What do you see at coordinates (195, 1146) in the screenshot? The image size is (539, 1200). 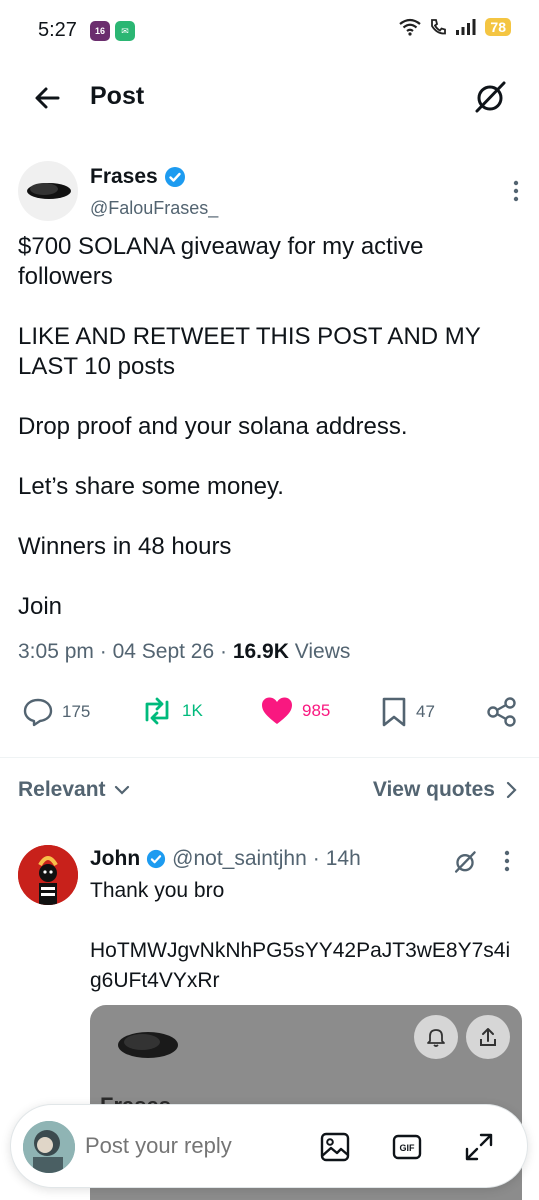 I see `reply-input` at bounding box center [195, 1146].